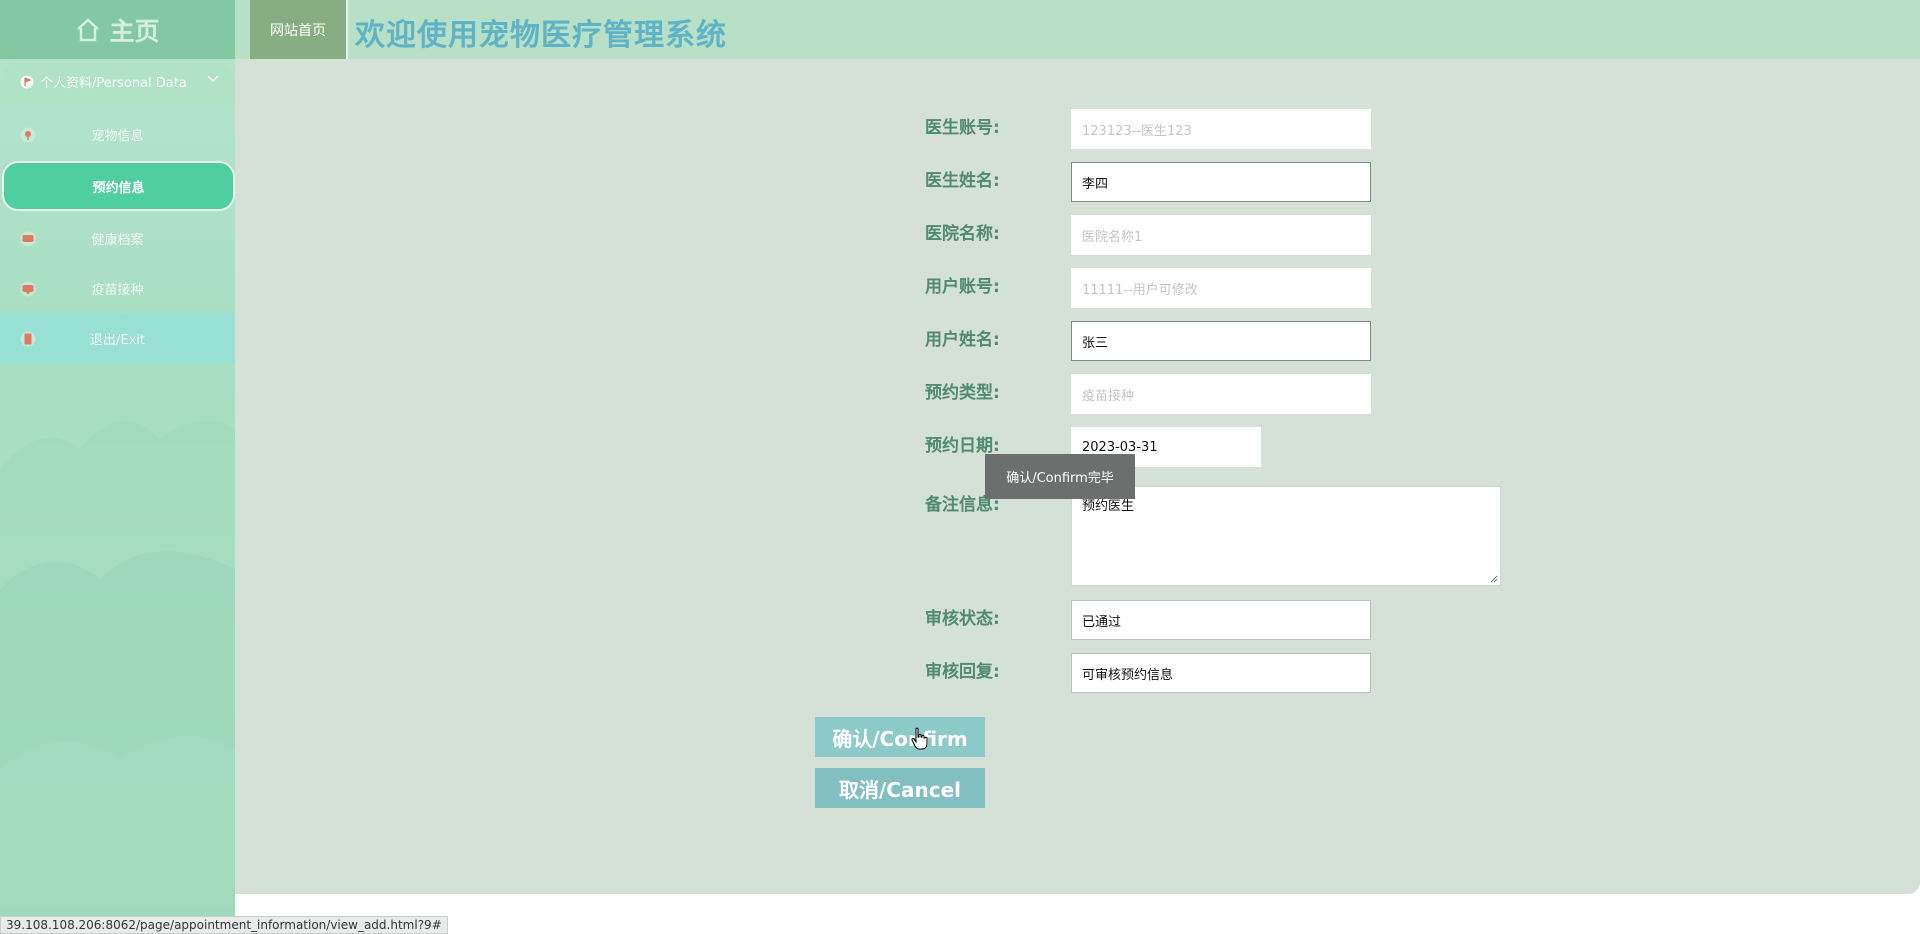 The height and width of the screenshot is (934, 1920). What do you see at coordinates (298, 29) in the screenshot?
I see `site-home-button: 网站首页` at bounding box center [298, 29].